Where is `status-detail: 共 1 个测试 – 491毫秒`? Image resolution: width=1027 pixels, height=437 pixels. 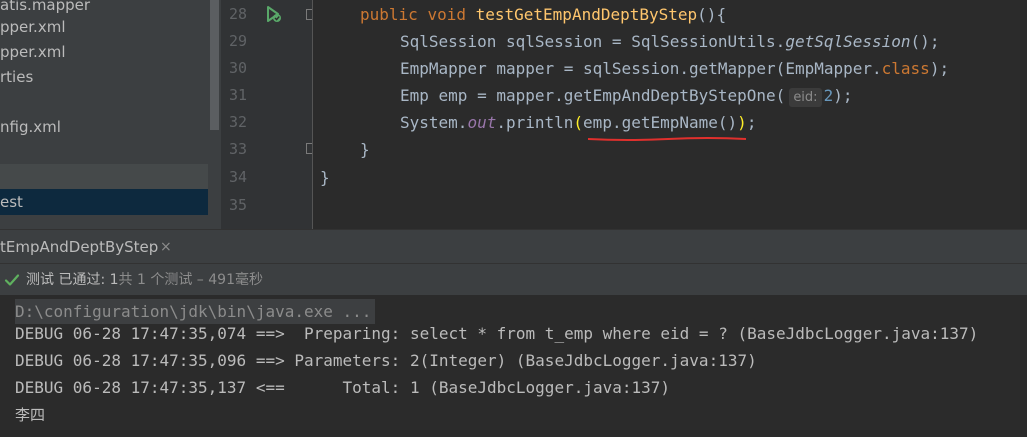 status-detail: 共 1 个测试 – 491毫秒 is located at coordinates (190, 280).